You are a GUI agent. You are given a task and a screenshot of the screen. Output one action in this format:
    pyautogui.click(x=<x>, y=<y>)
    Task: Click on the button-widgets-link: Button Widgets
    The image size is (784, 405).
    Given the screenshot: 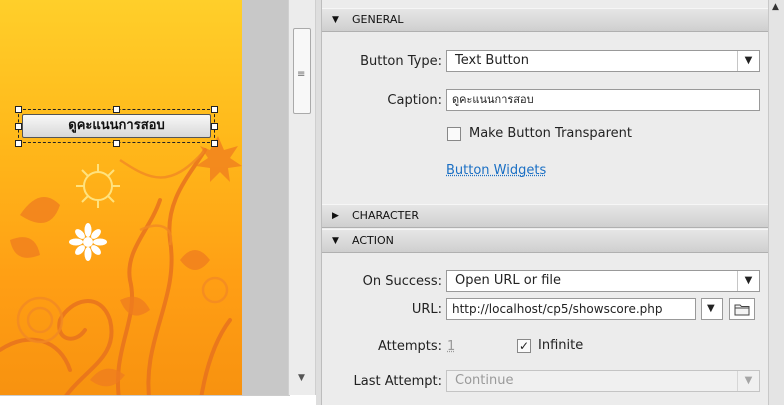 What is the action you would take?
    pyautogui.click(x=496, y=170)
    